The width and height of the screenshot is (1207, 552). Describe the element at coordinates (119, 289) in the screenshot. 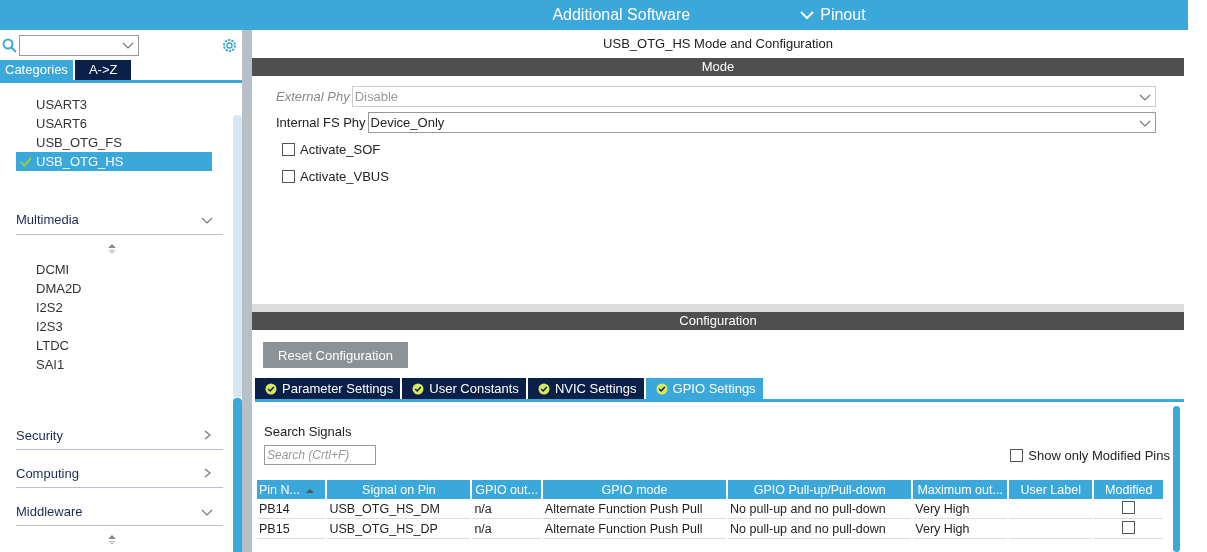

I see `peripheral-item: DMA2D` at that location.